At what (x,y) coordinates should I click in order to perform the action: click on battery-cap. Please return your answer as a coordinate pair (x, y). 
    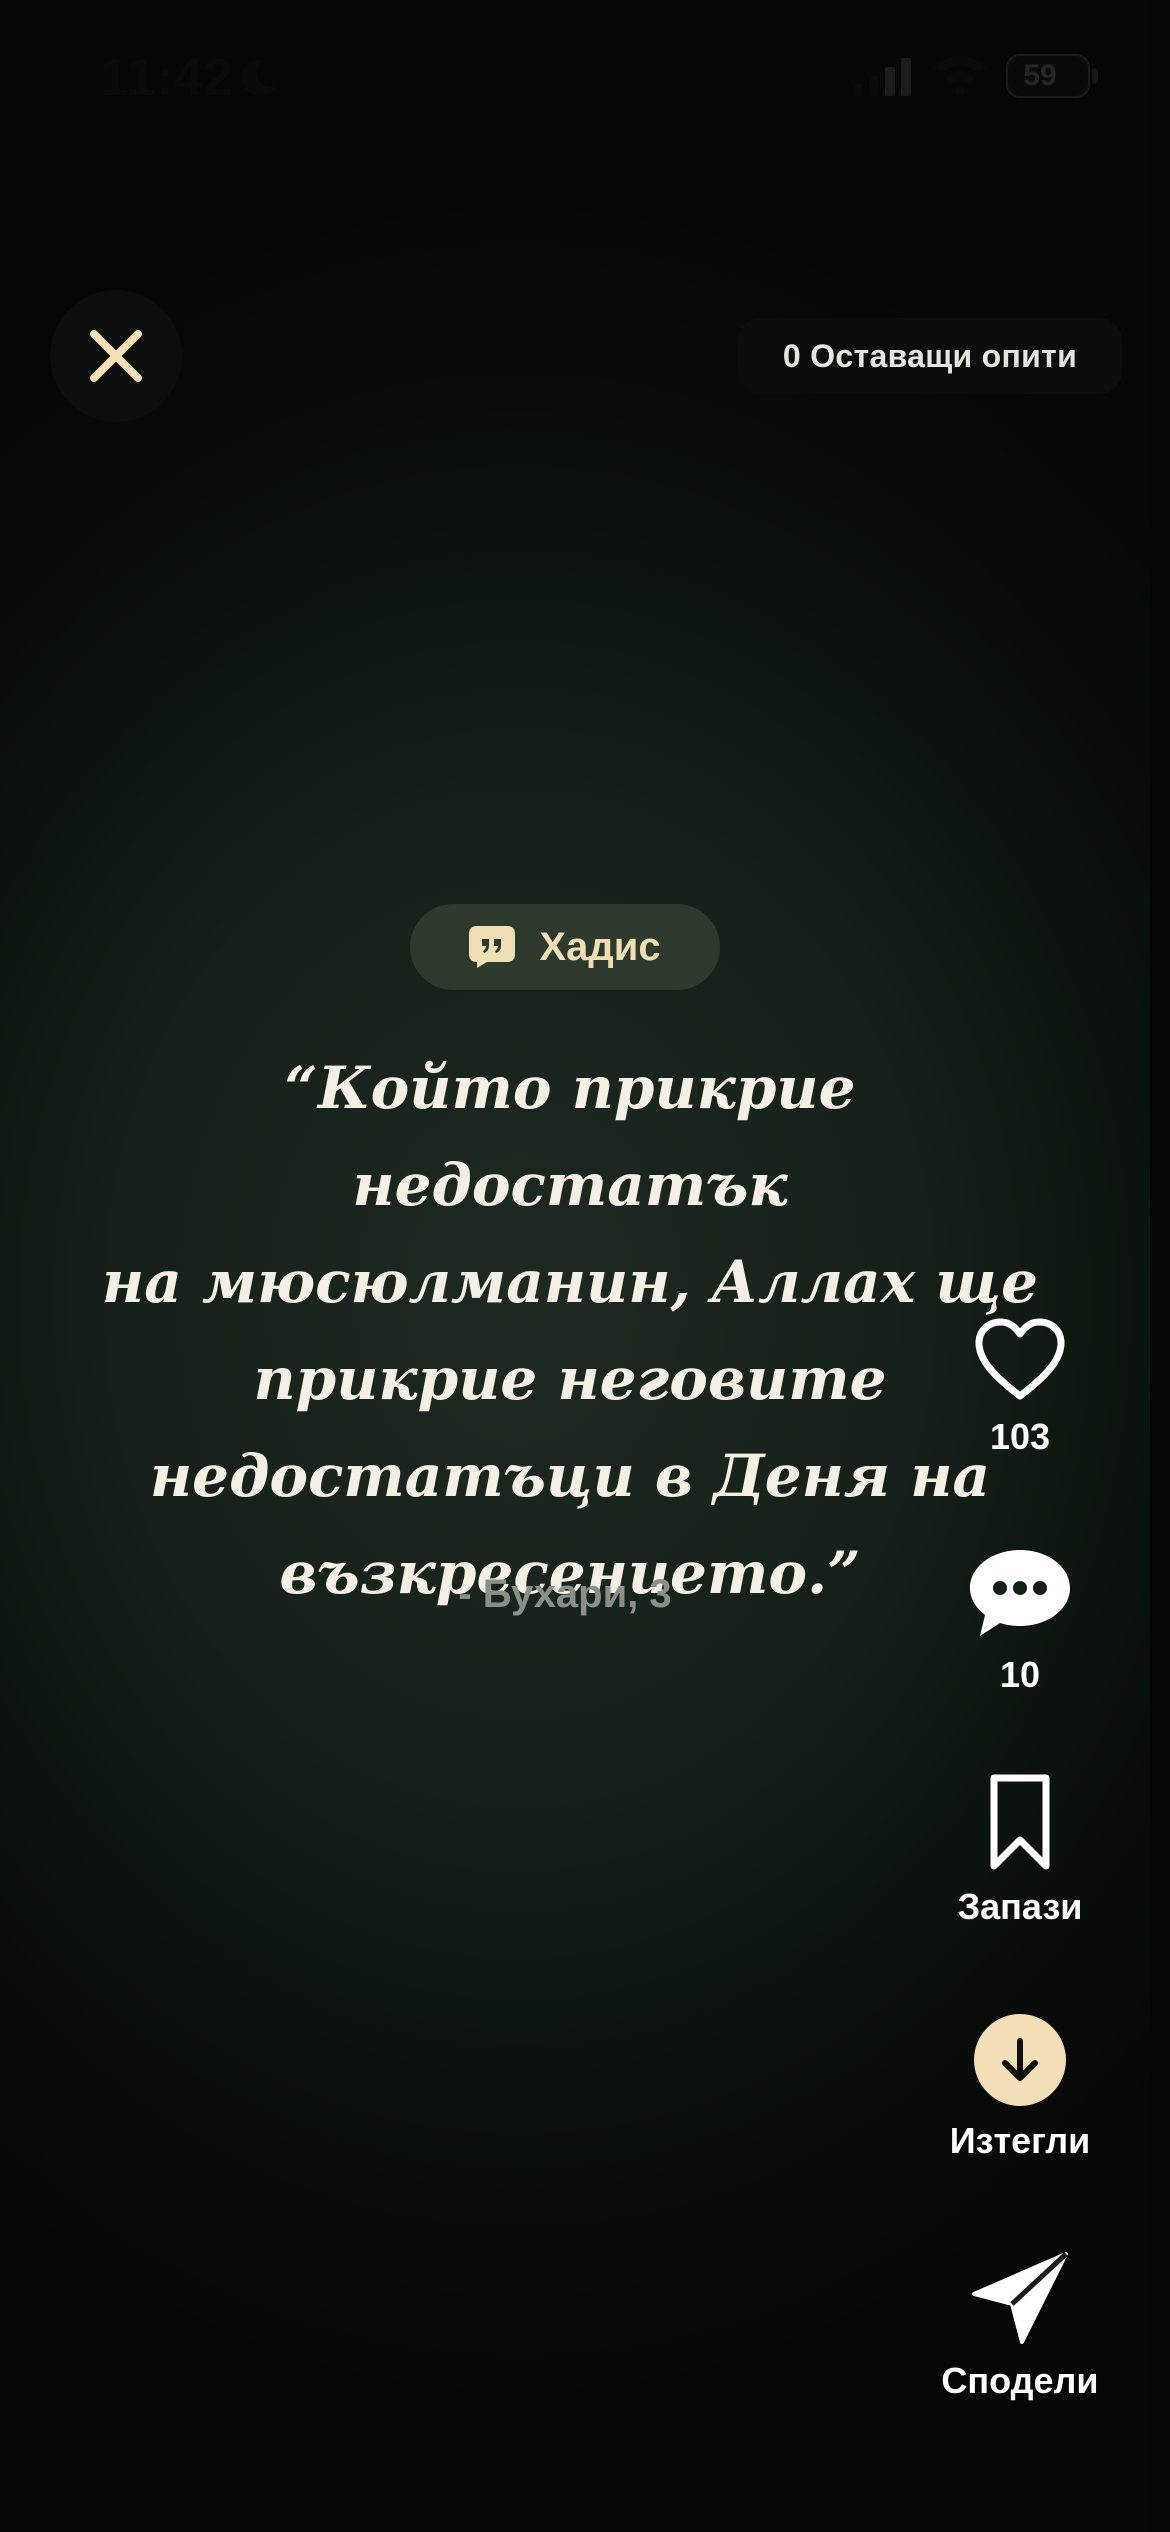
    Looking at the image, I should click on (1095, 76).